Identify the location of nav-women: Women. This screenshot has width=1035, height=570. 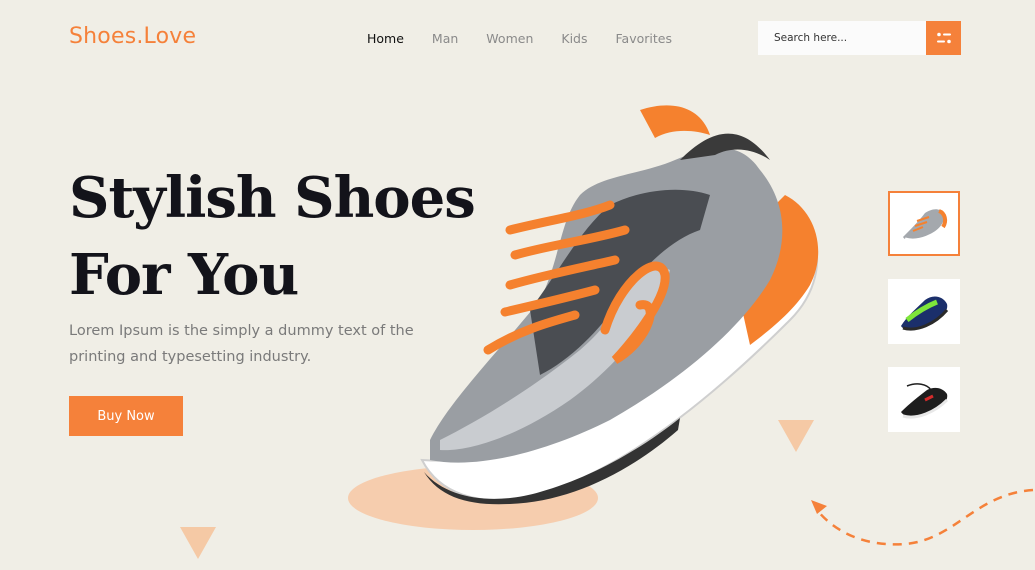
(509, 38).